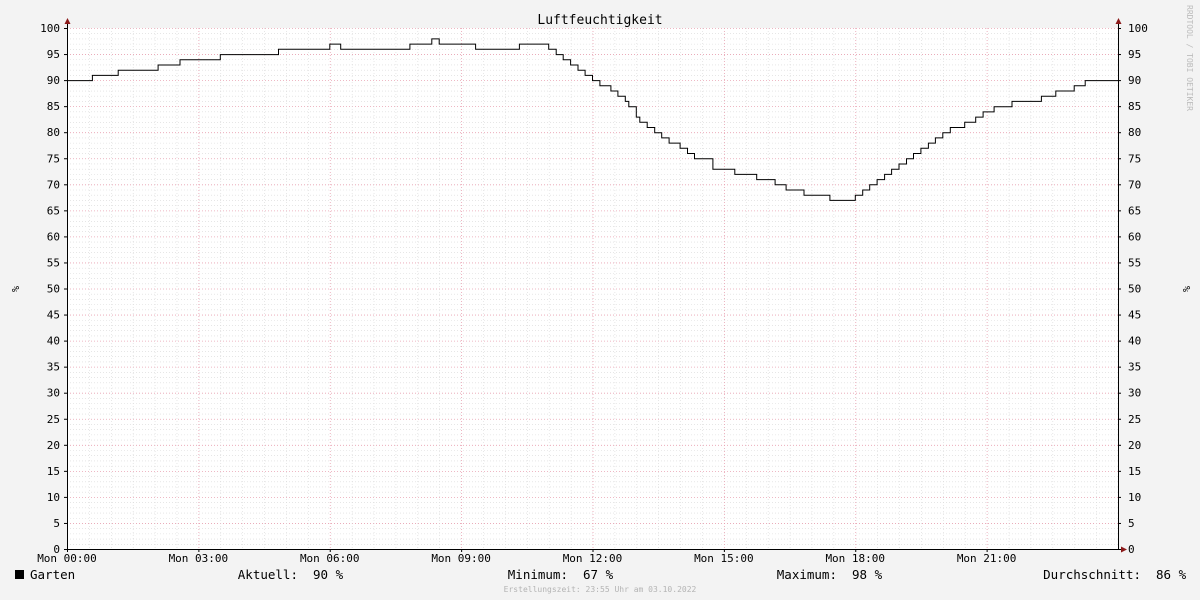 Image resolution: width=1200 pixels, height=600 pixels. I want to click on y-tick-label-left: 10, so click(53, 497).